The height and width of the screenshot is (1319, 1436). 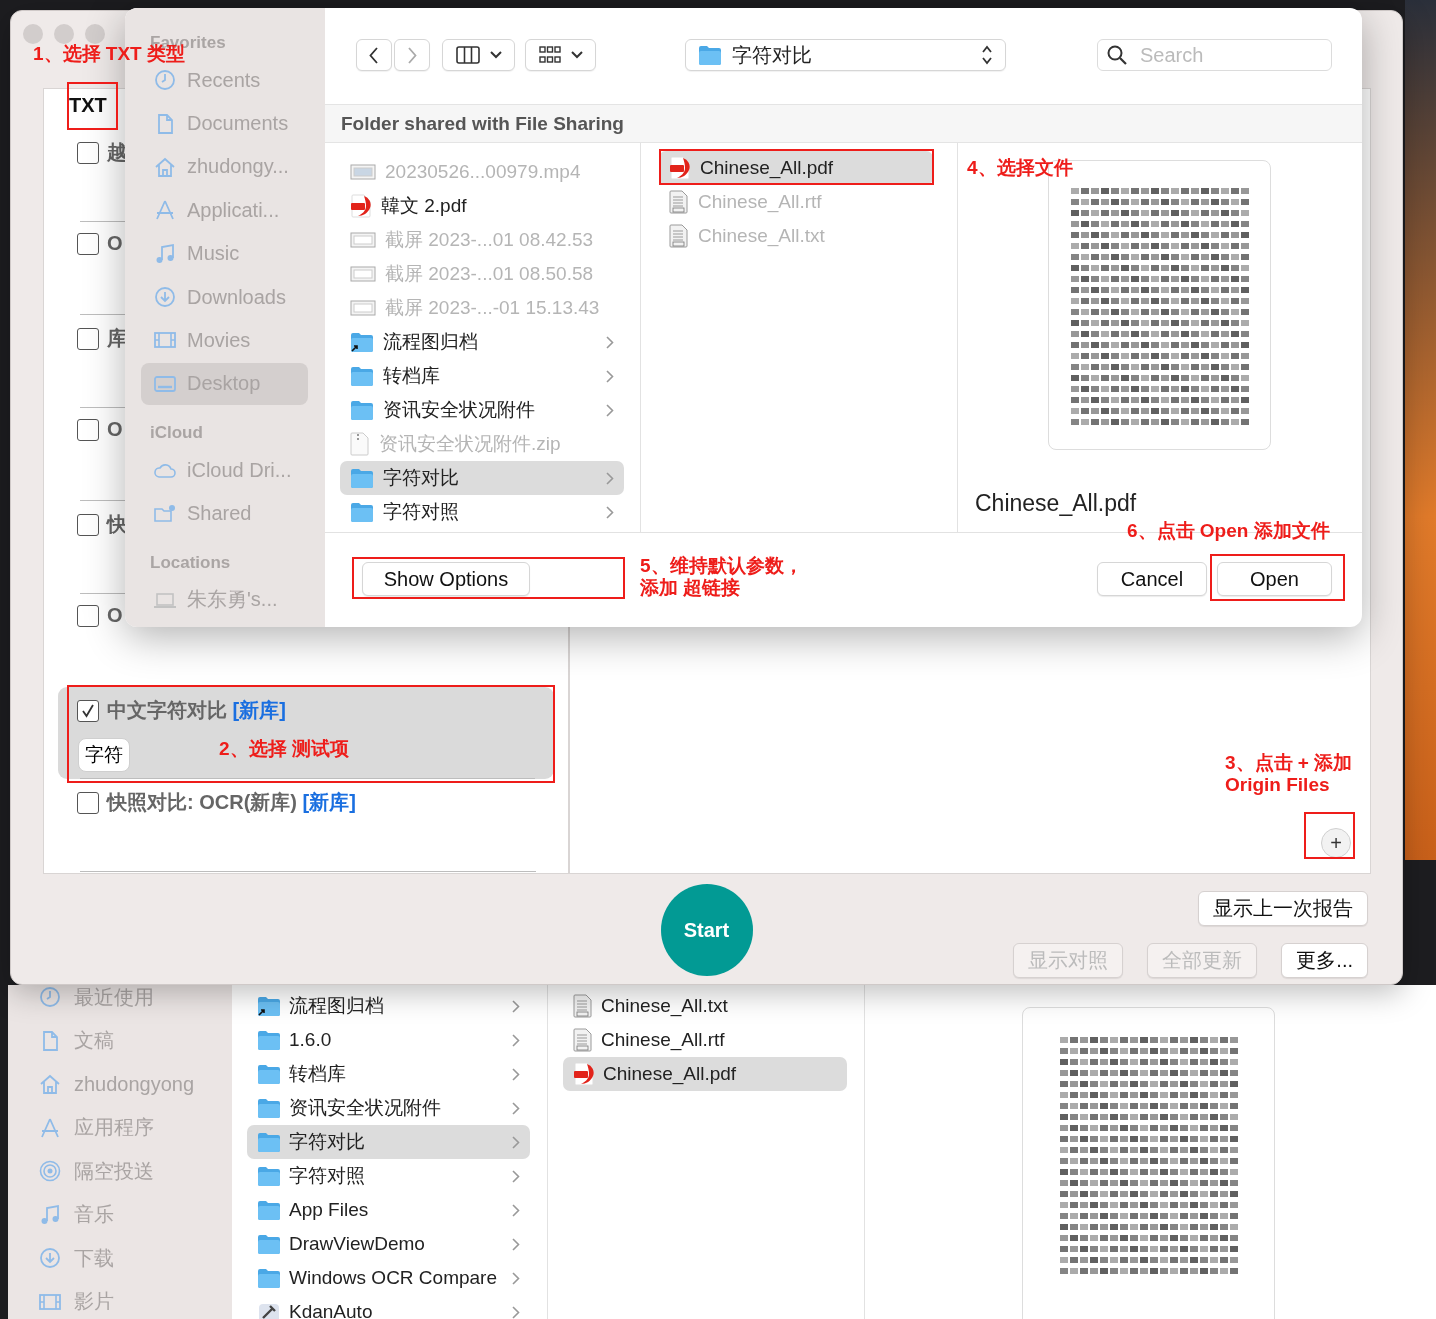 What do you see at coordinates (721, 577) in the screenshot?
I see `annotation-text: 5、维持默认参数， 添加 超链接` at bounding box center [721, 577].